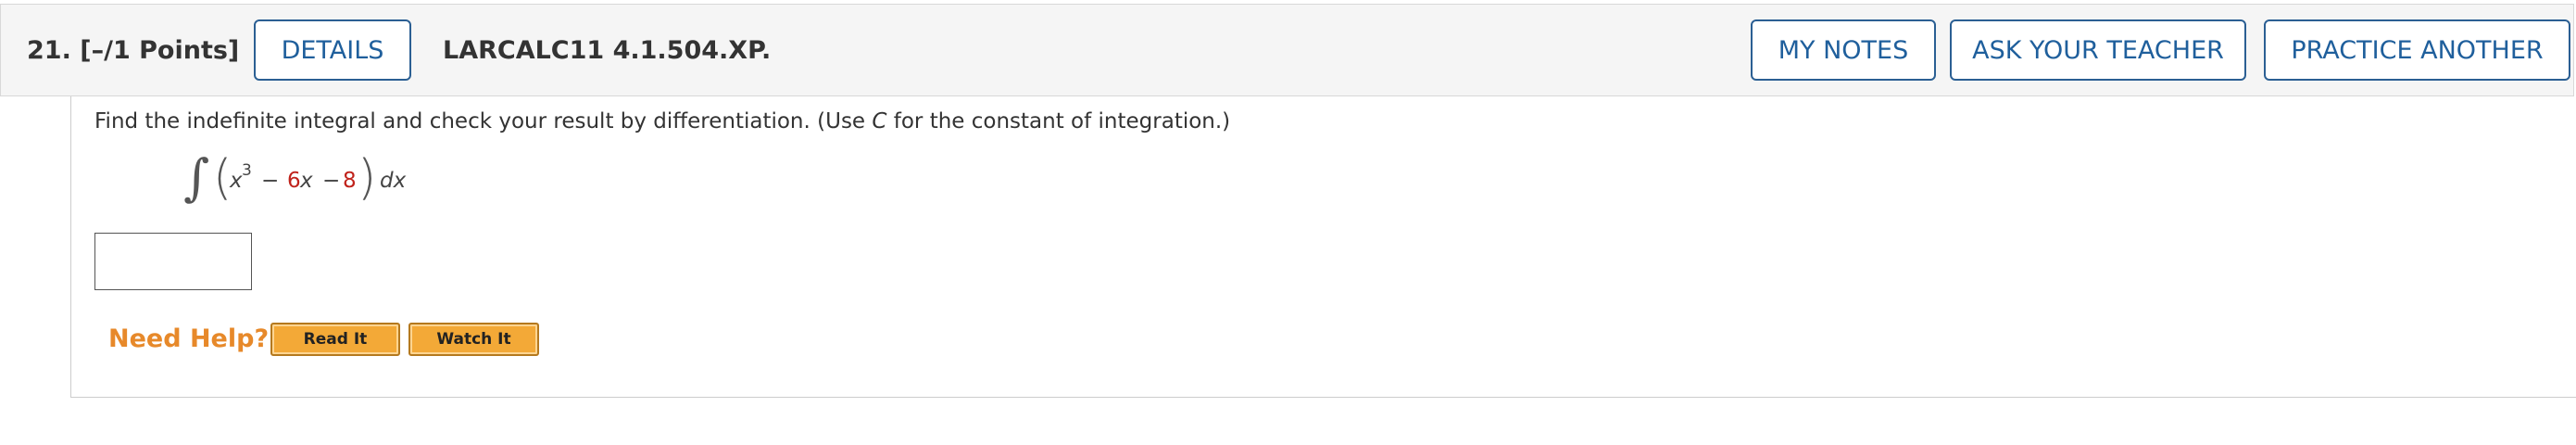 This screenshot has width=2576, height=445. What do you see at coordinates (879, 121) in the screenshot?
I see `constant-variable: C` at bounding box center [879, 121].